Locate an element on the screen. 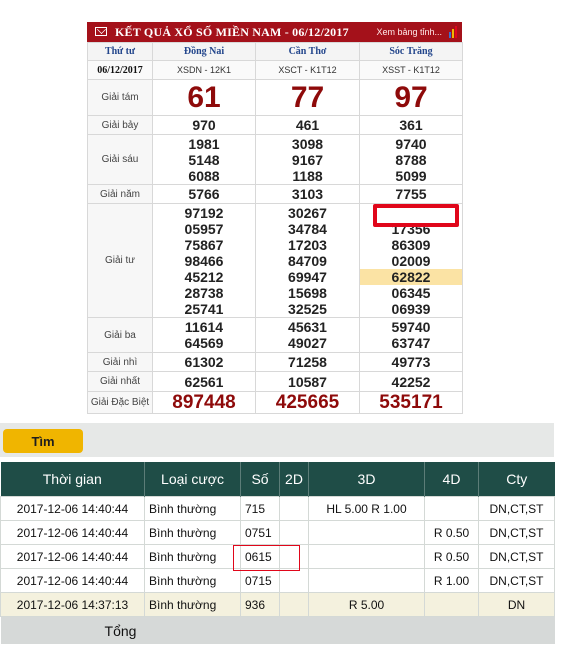  prize-value: 32525 is located at coordinates (307, 308).